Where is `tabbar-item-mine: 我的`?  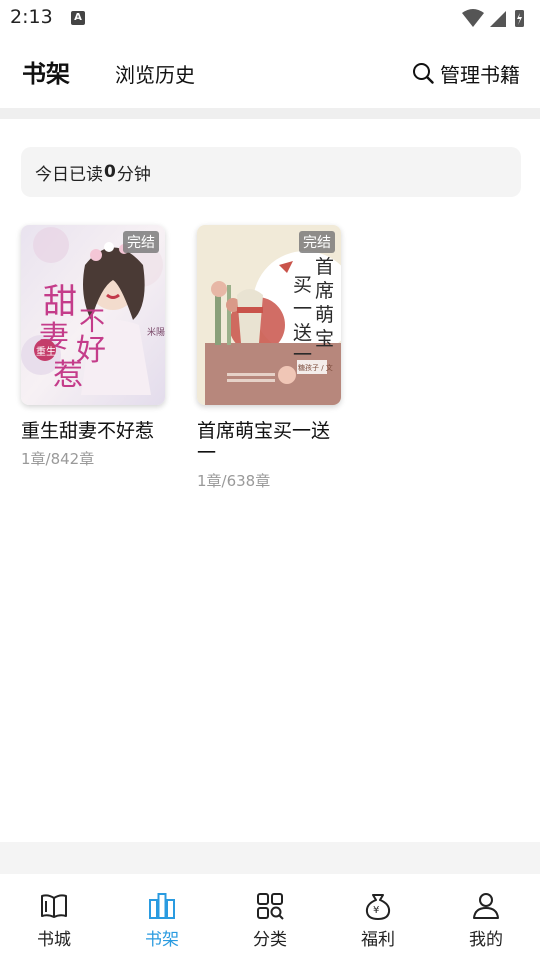
tabbar-item-mine: 我的 is located at coordinates (486, 917).